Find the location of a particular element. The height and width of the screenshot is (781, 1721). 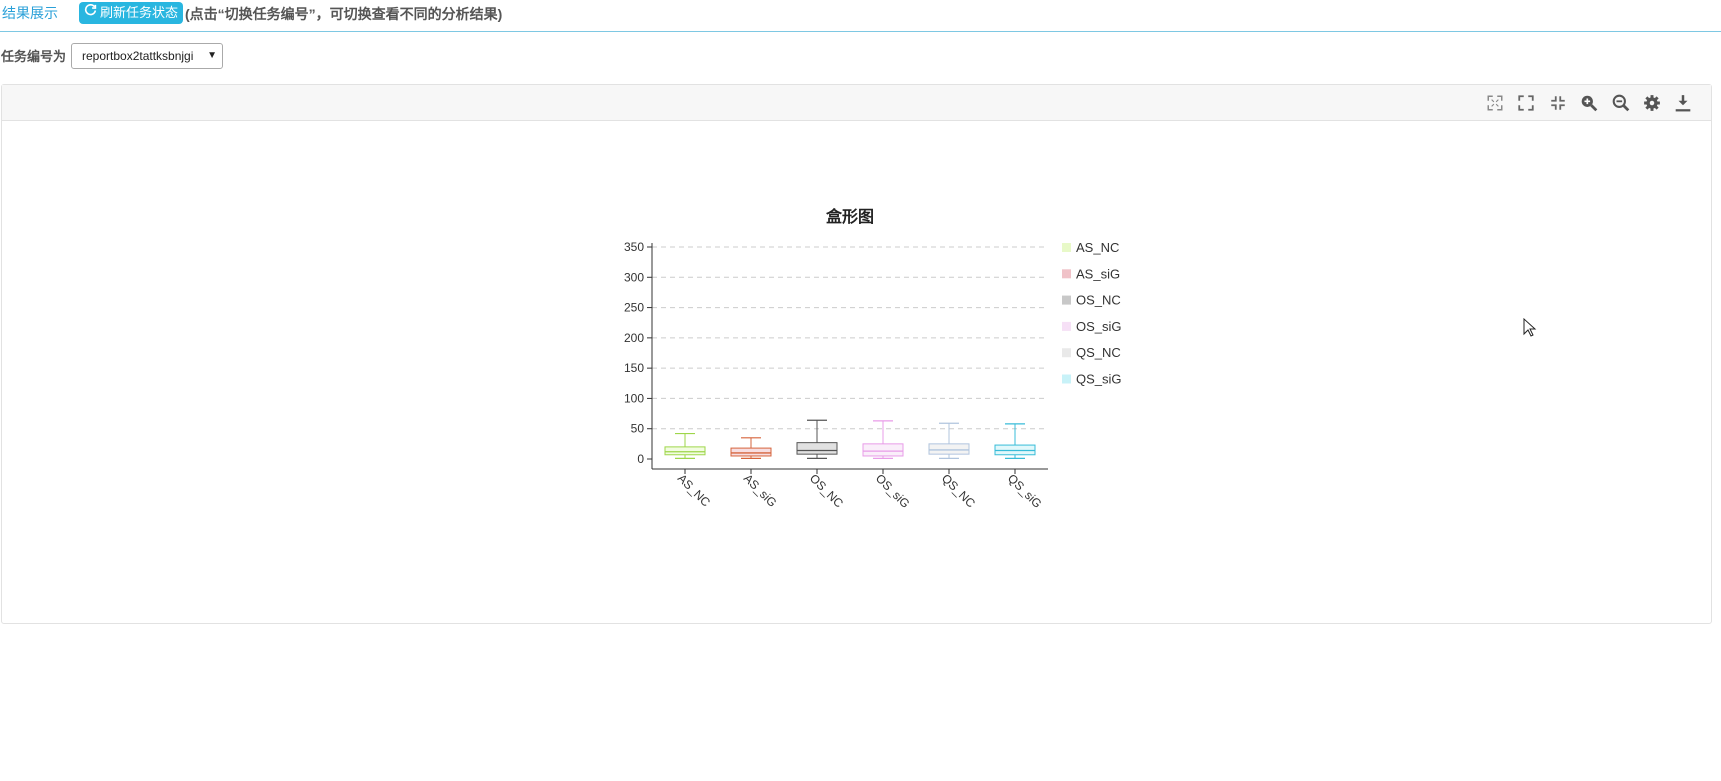

y-tick-label: 50 is located at coordinates (638, 429).